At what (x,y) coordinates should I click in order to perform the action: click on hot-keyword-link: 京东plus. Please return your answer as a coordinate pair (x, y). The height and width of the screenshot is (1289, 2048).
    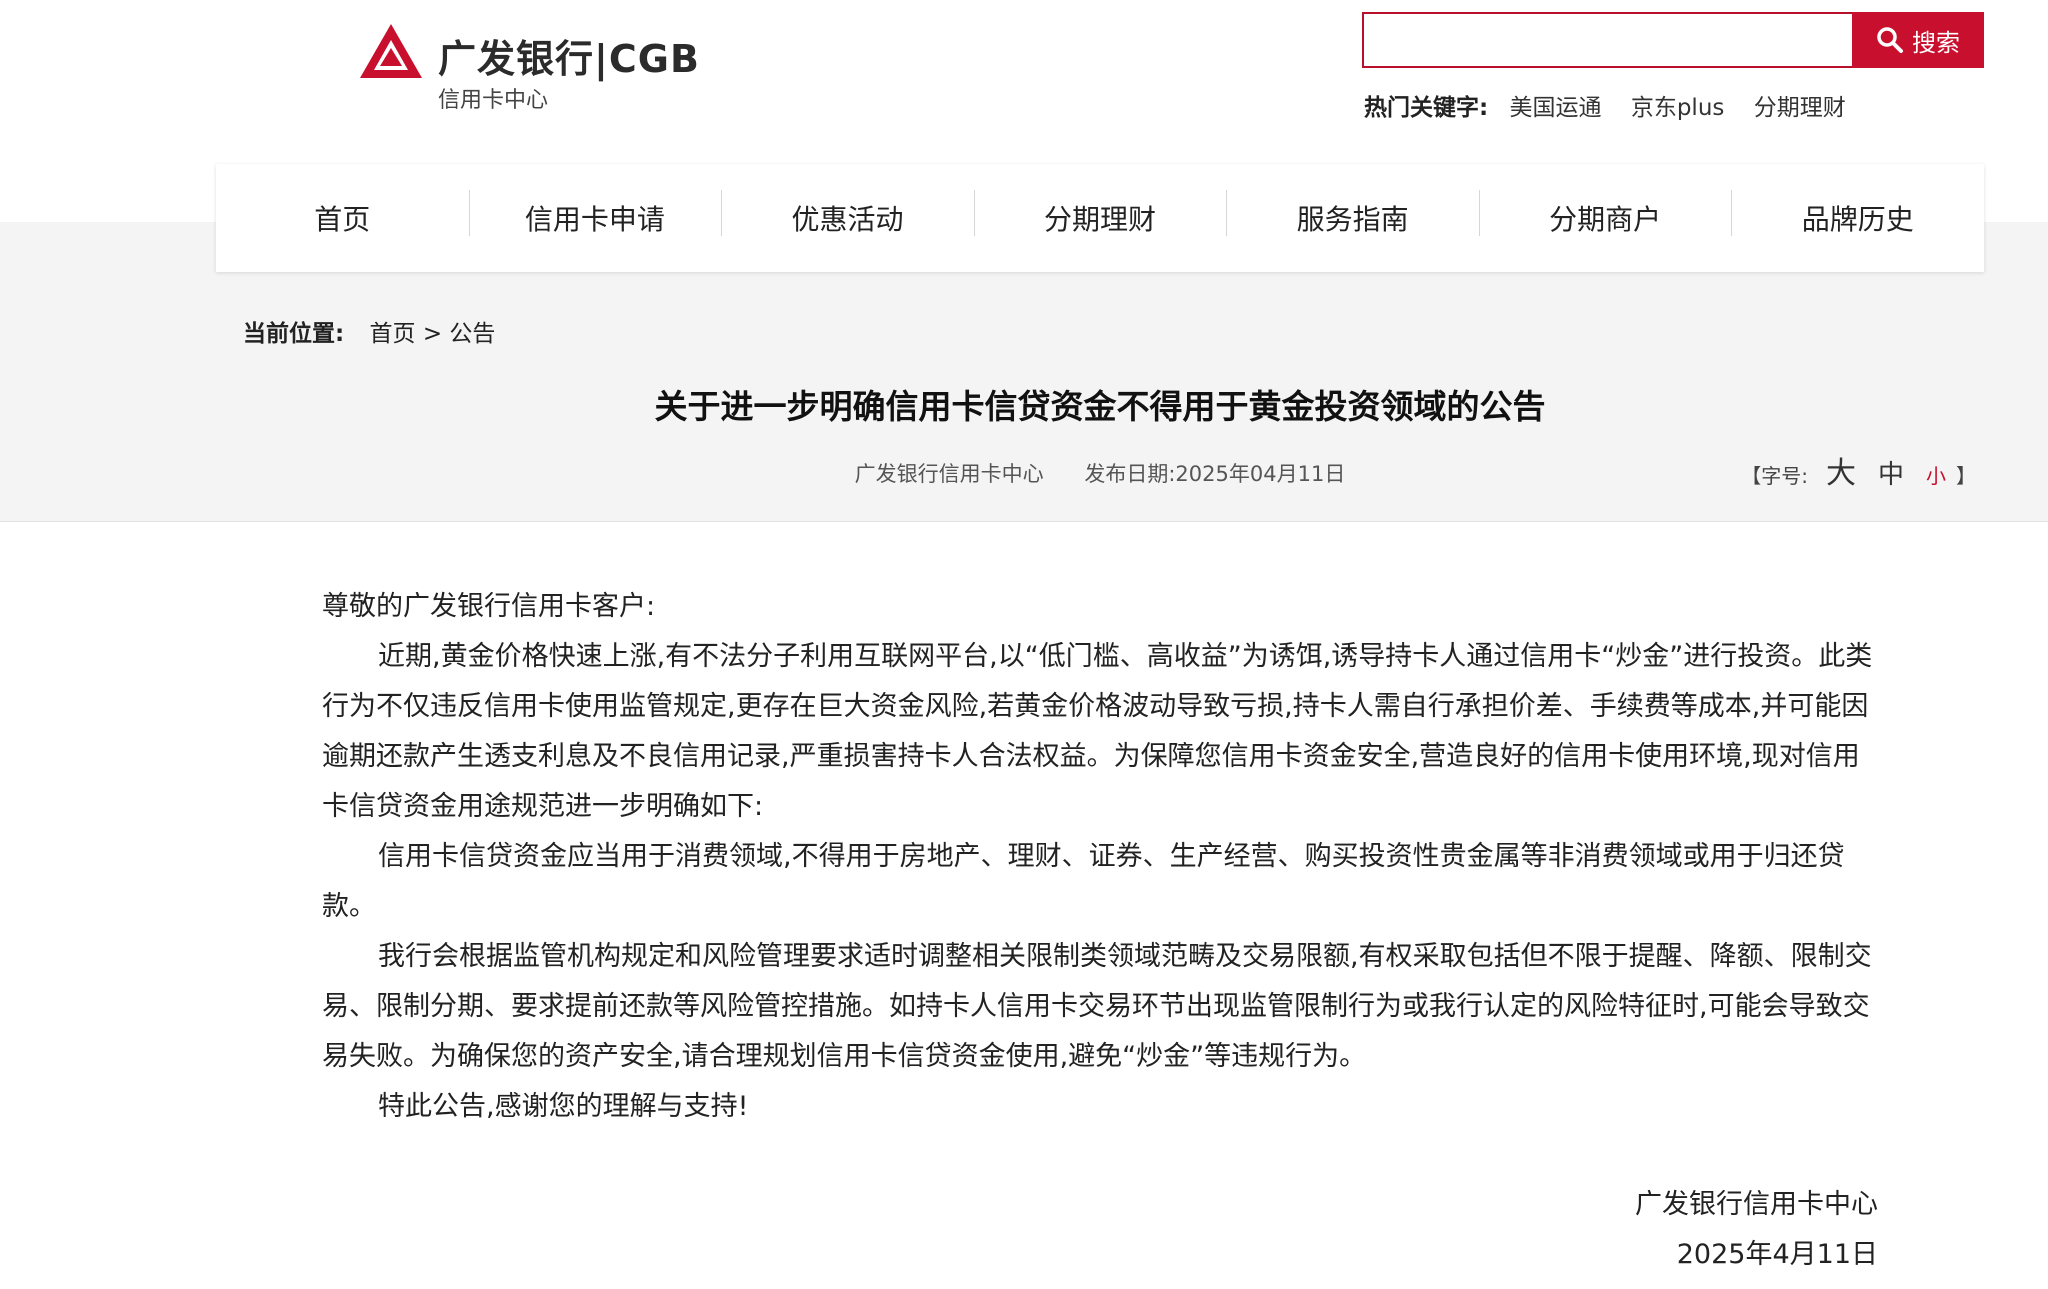
    Looking at the image, I should click on (1678, 108).